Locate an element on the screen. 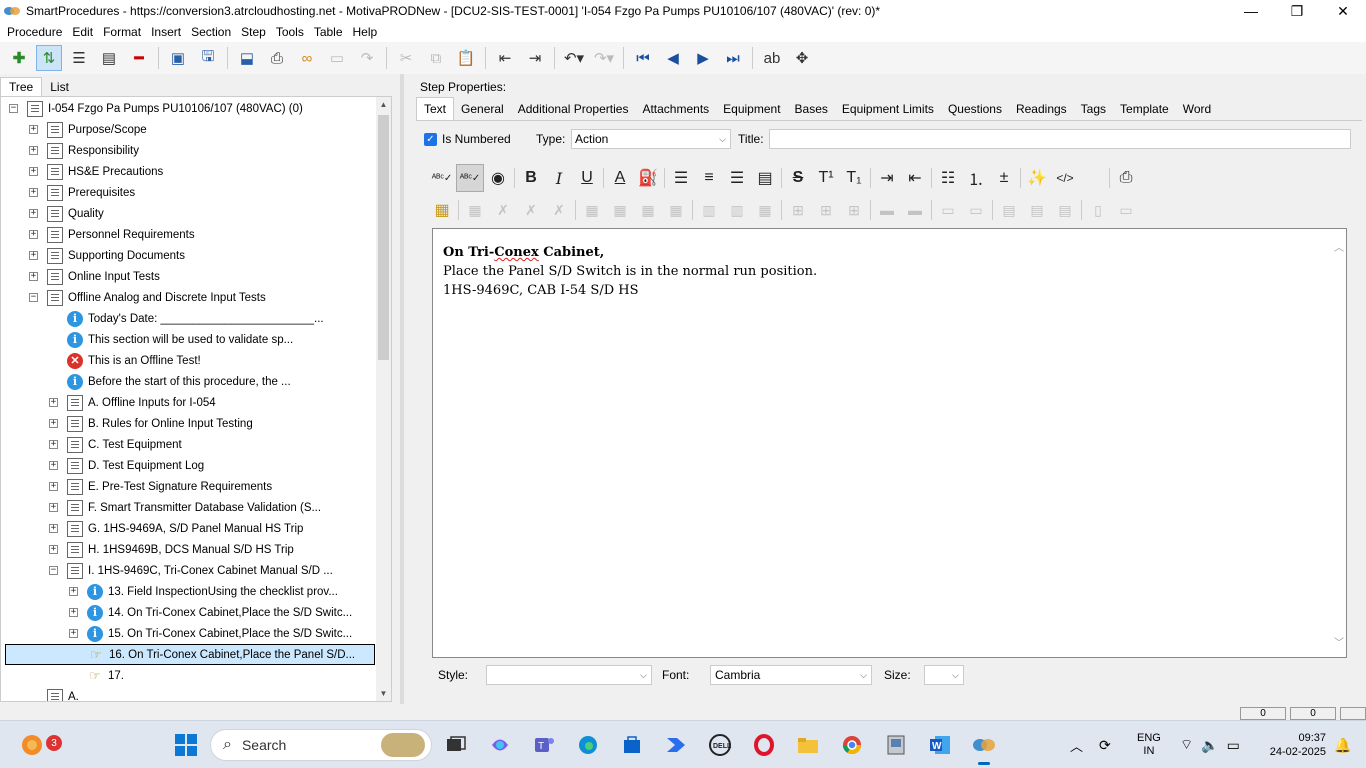  notifications-icon: 🔔 is located at coordinates (1342, 744).